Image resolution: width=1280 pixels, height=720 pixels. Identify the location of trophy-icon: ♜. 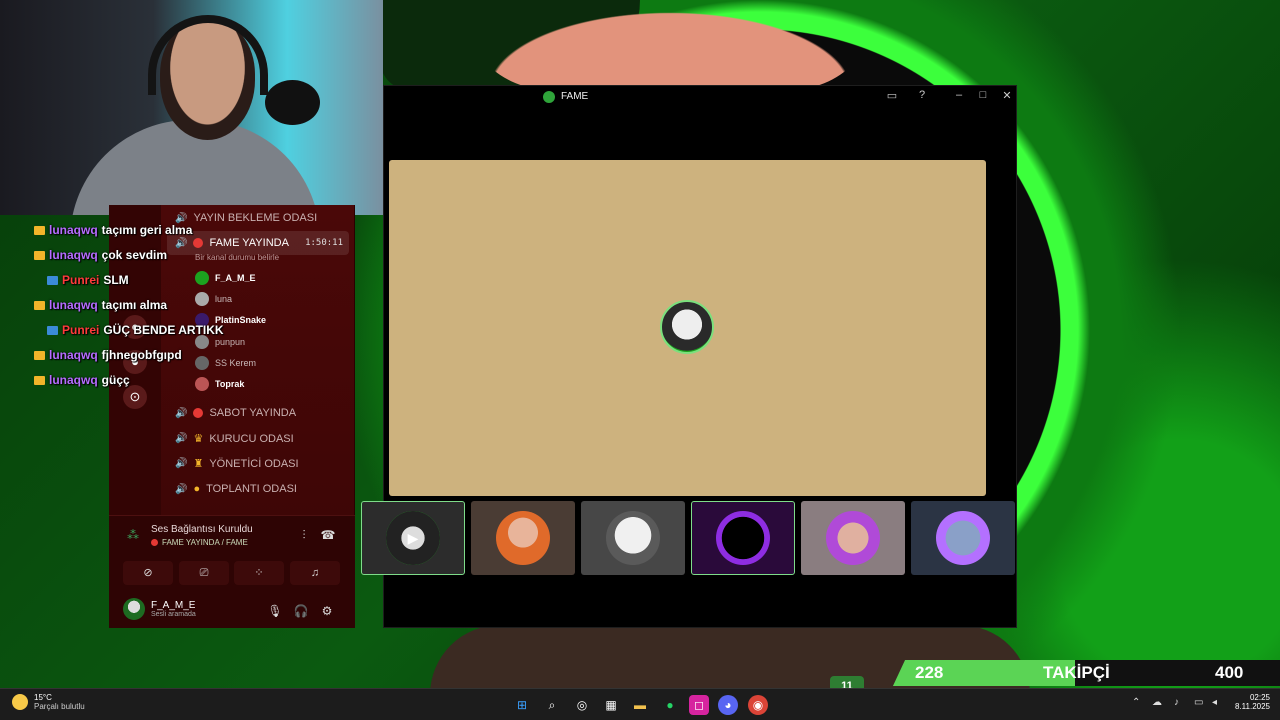
(198, 464).